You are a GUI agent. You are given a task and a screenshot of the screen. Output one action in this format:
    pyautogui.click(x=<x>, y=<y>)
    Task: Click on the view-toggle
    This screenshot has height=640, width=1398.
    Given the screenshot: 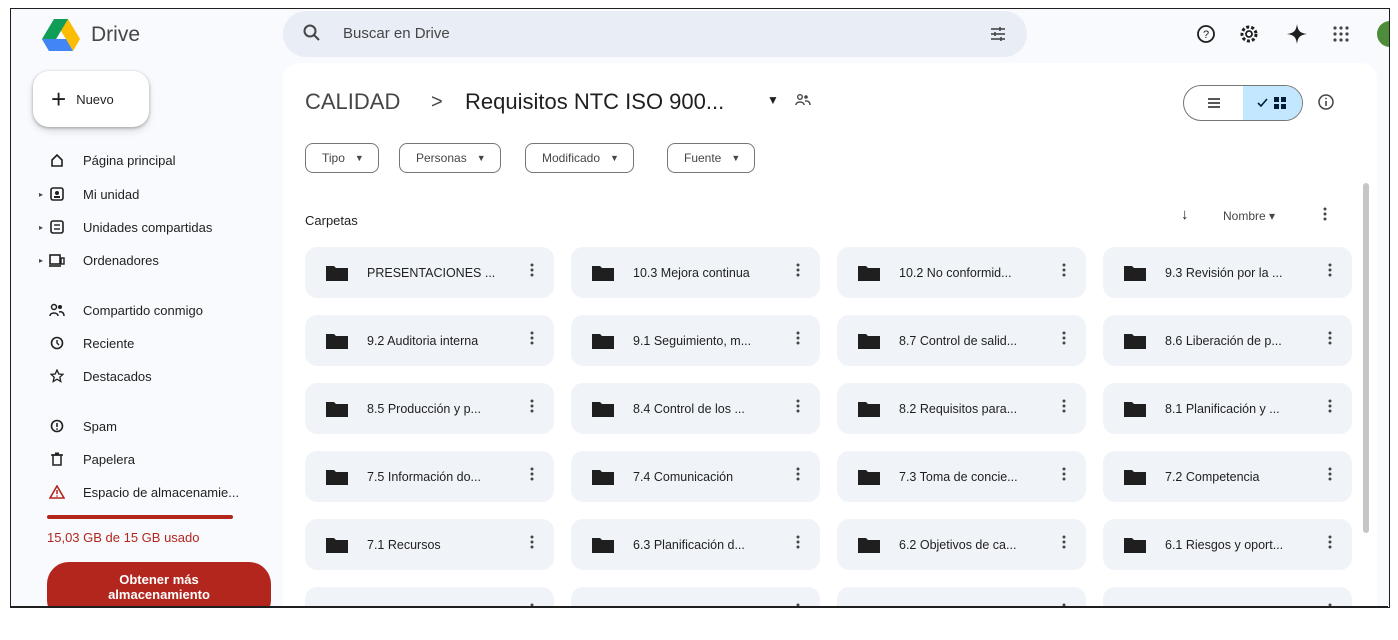 What is the action you would take?
    pyautogui.click(x=1243, y=103)
    